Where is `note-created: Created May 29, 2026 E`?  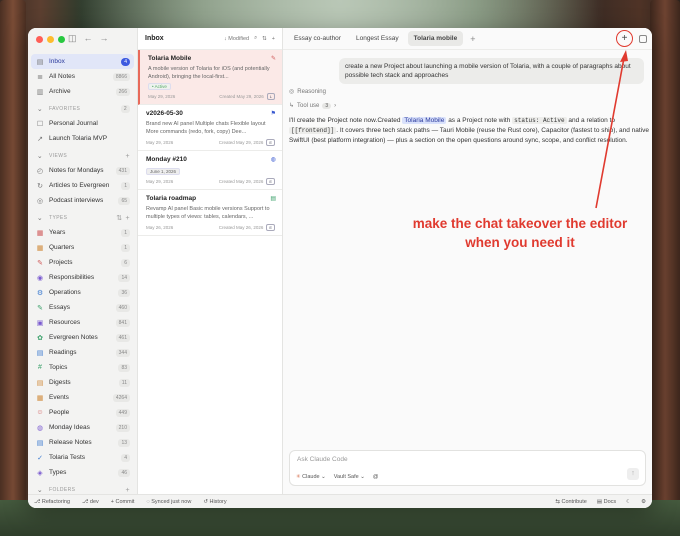
note-created: Created May 29, 2026 E is located at coordinates (247, 181).